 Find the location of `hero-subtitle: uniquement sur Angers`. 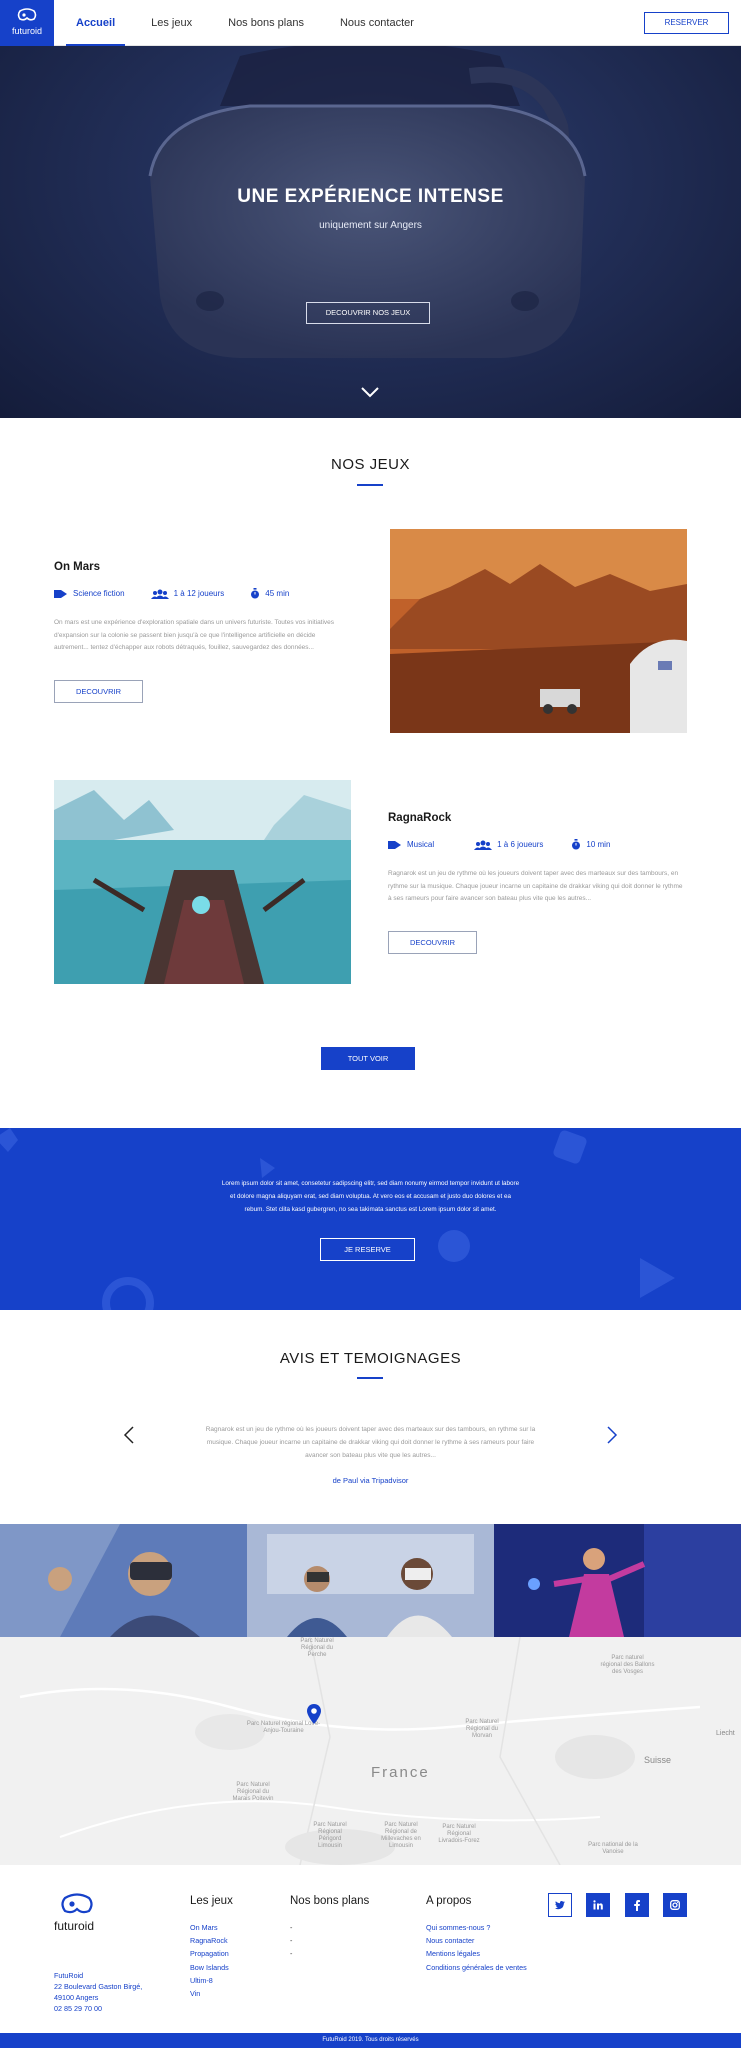

hero-subtitle: uniquement sur Angers is located at coordinates (370, 225).